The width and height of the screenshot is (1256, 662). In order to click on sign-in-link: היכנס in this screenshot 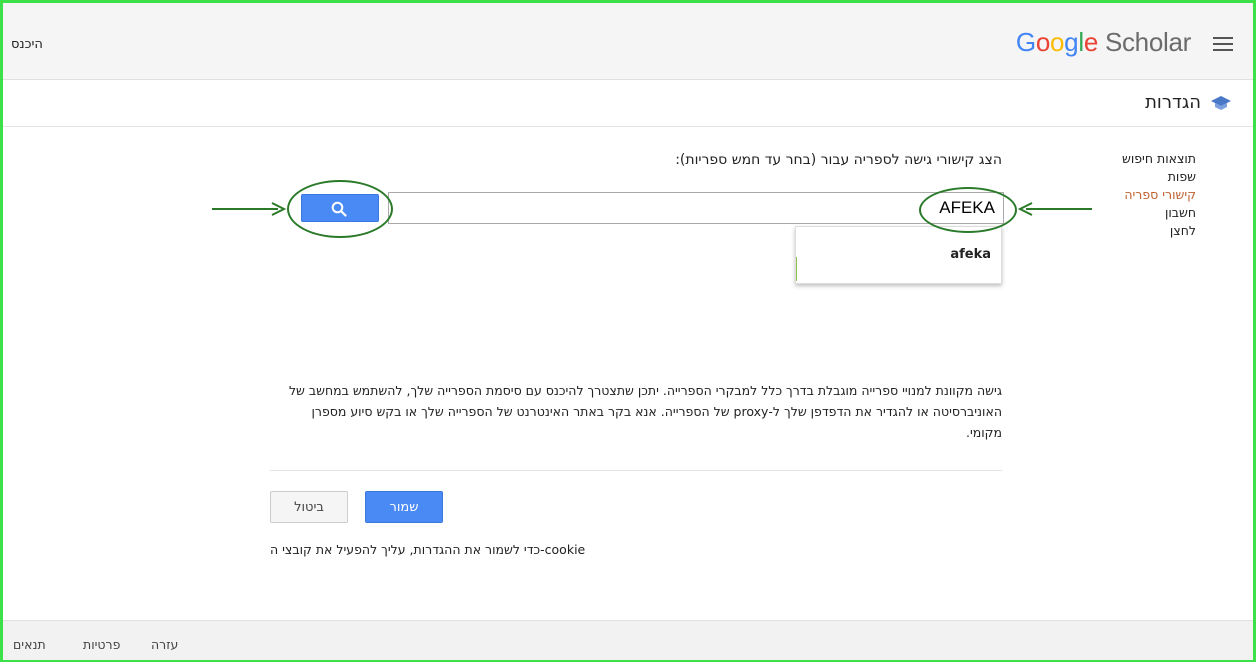, I will do `click(27, 44)`.